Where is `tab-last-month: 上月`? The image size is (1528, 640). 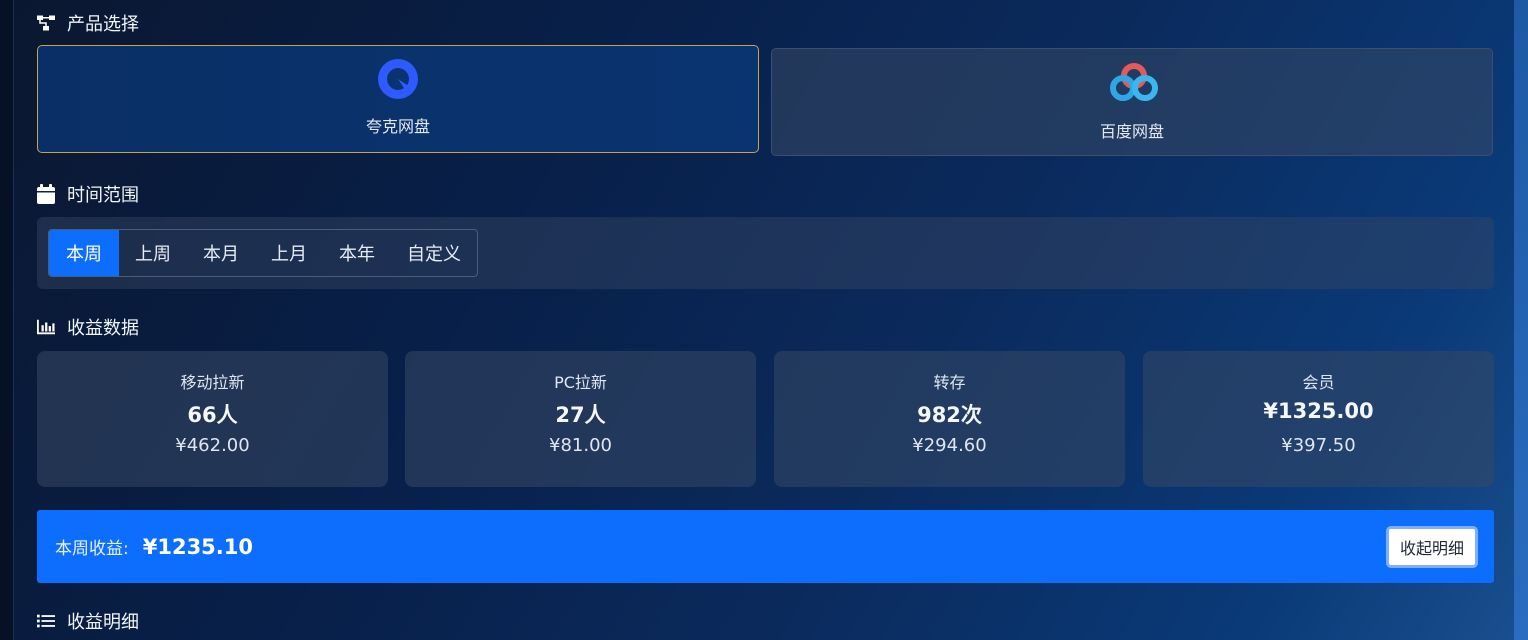
tab-last-month: 上月 is located at coordinates (289, 253).